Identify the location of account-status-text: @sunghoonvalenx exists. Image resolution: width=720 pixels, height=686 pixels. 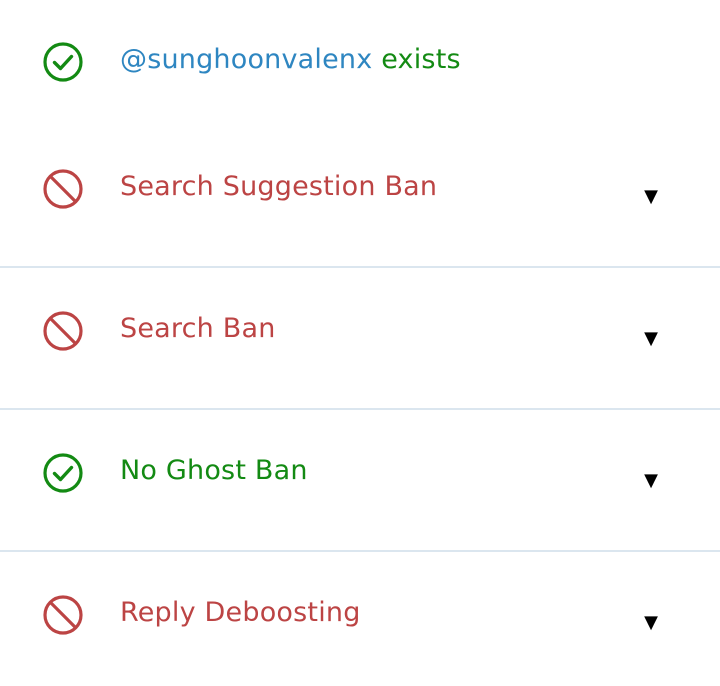
(290, 60).